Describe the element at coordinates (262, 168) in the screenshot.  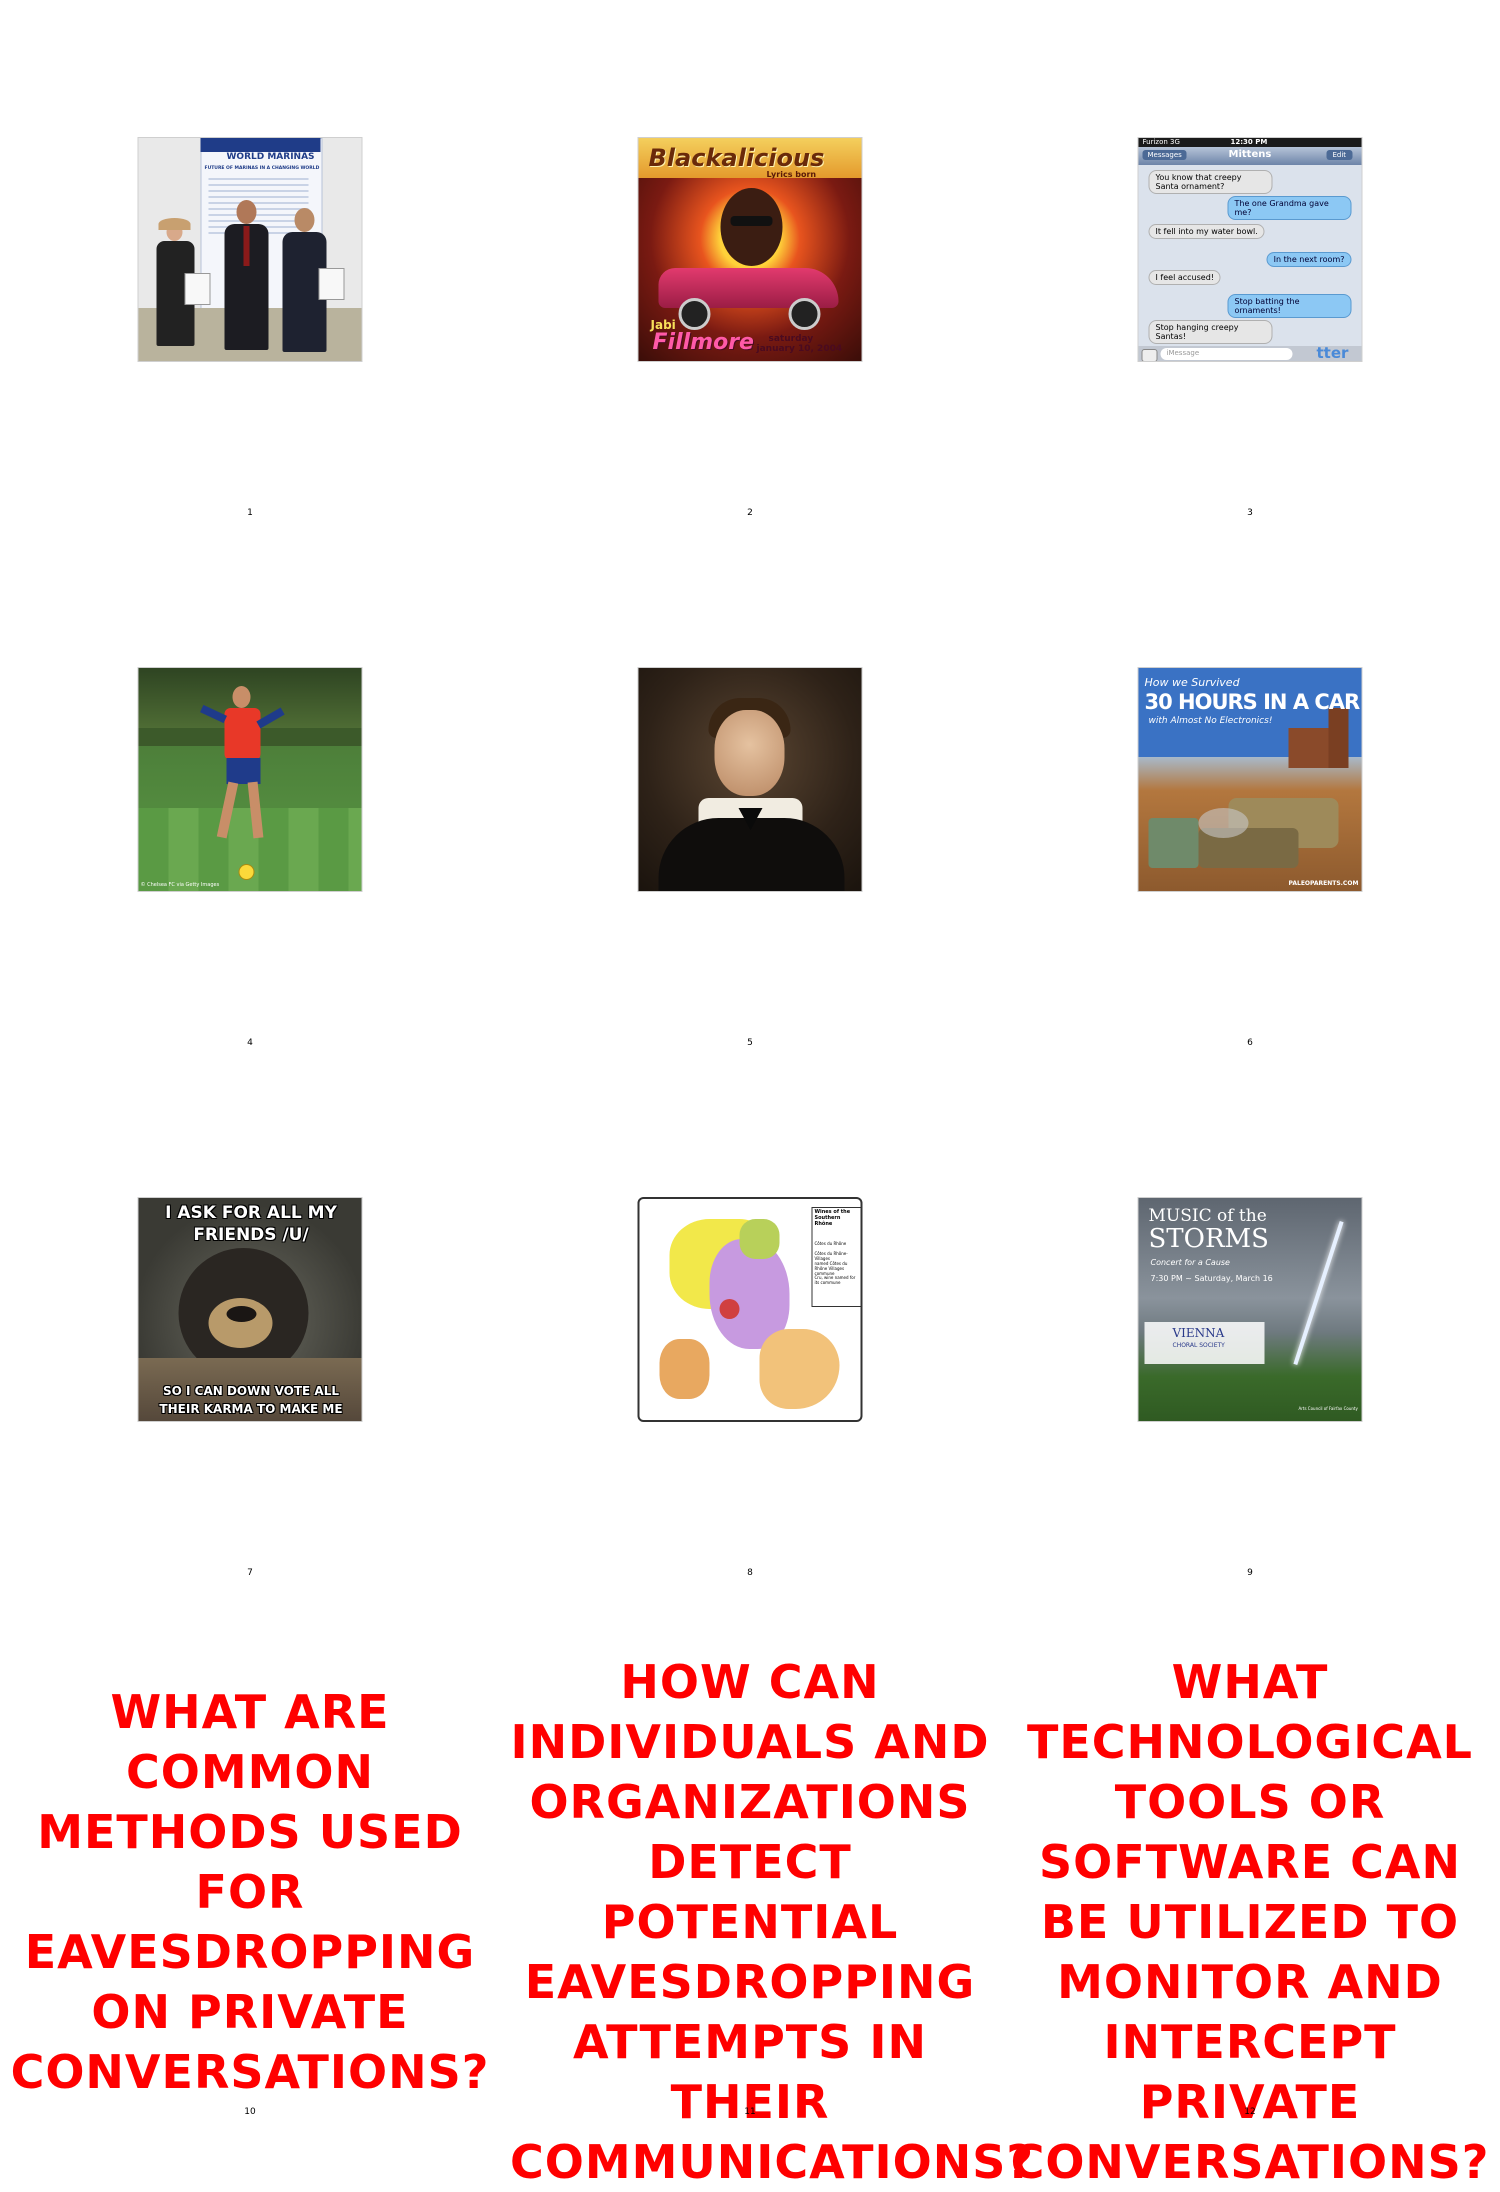
I see `poster-subtitle: FUTURE OF MARINAS IN A CHANGING WORLD` at that location.